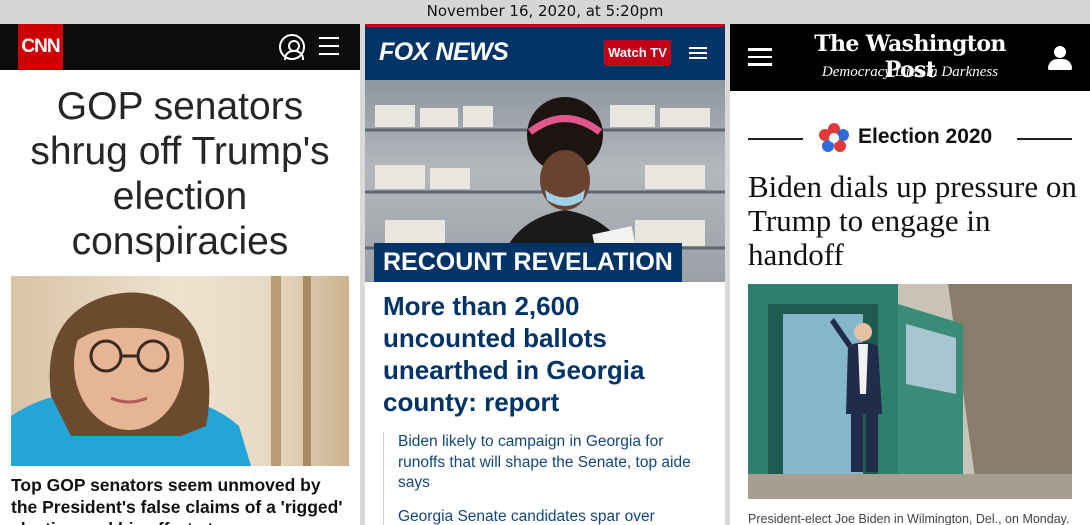  Describe the element at coordinates (180, 47) in the screenshot. I see `cnn-header: CNN` at that location.